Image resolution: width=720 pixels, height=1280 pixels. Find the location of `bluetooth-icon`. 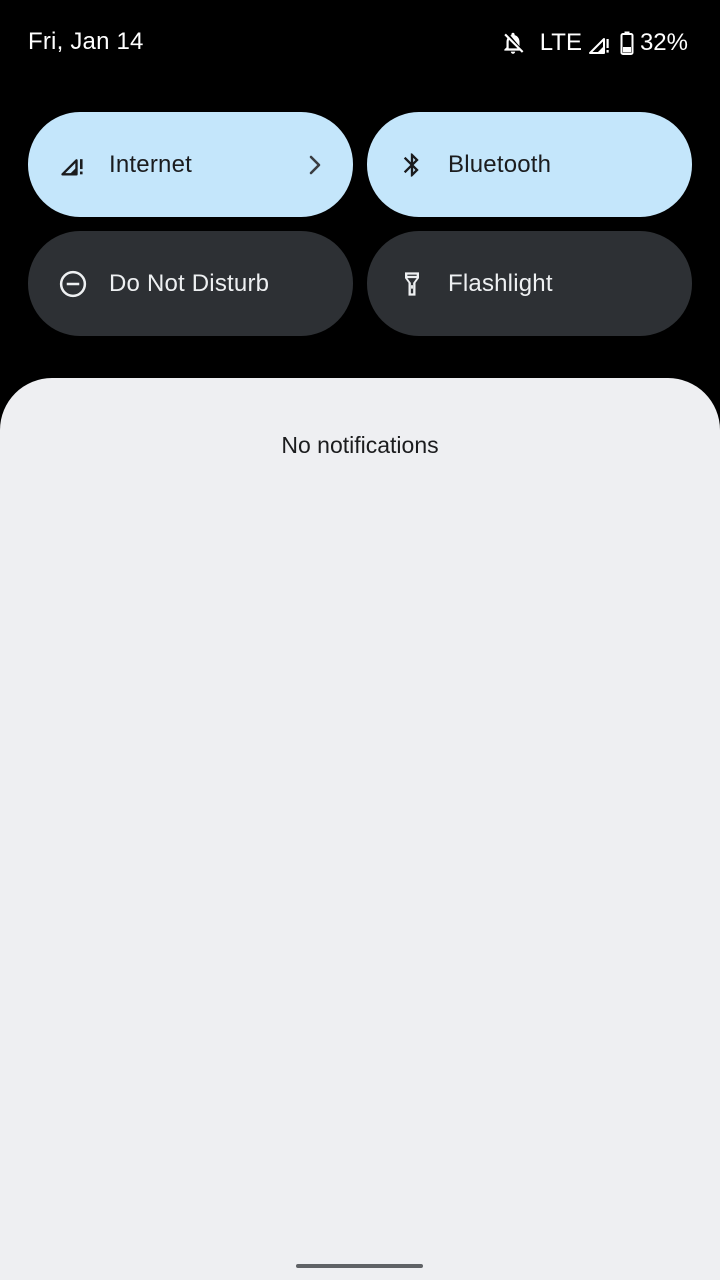

bluetooth-icon is located at coordinates (412, 165).